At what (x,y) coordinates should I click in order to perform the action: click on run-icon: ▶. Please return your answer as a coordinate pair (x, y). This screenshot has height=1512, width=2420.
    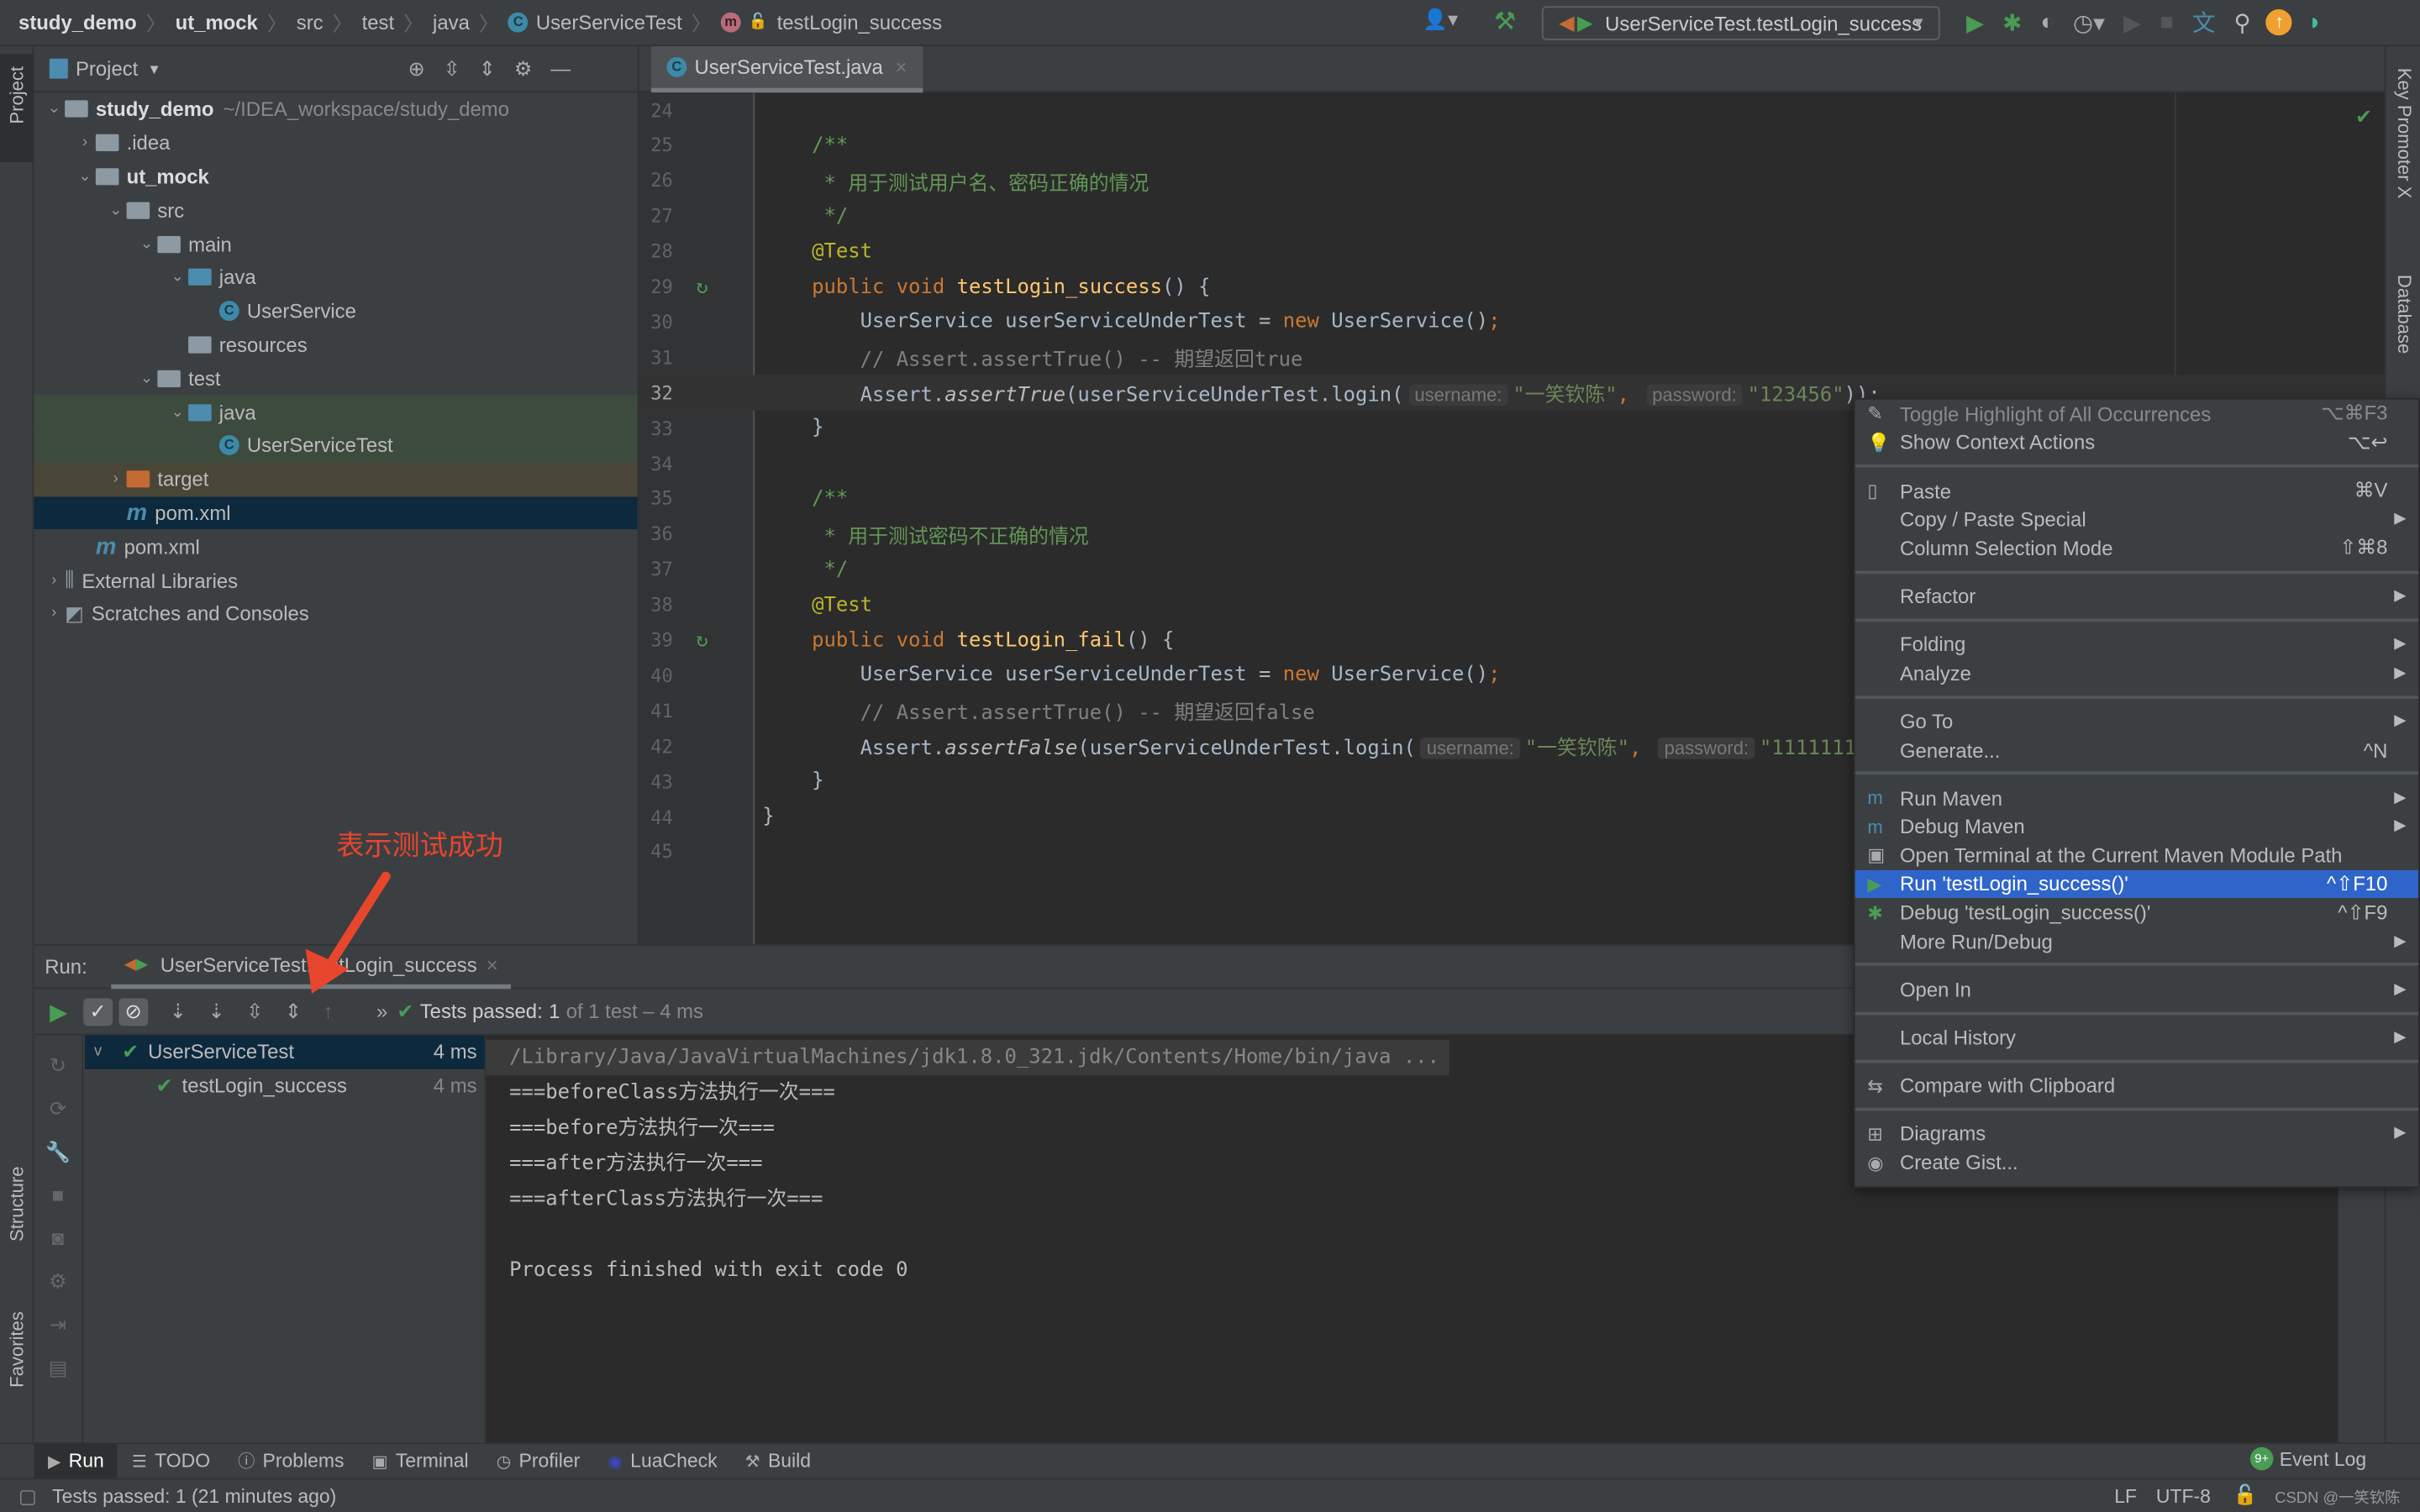
    Looking at the image, I should click on (1975, 22).